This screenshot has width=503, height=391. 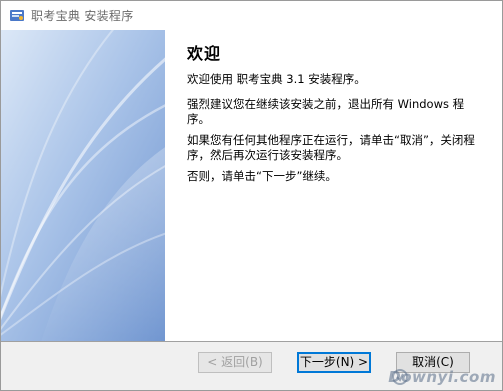 What do you see at coordinates (276, 79) in the screenshot?
I see `welcome-paragraph-1: 欢迎使用 职考宝典 3.1 安装程序。` at bounding box center [276, 79].